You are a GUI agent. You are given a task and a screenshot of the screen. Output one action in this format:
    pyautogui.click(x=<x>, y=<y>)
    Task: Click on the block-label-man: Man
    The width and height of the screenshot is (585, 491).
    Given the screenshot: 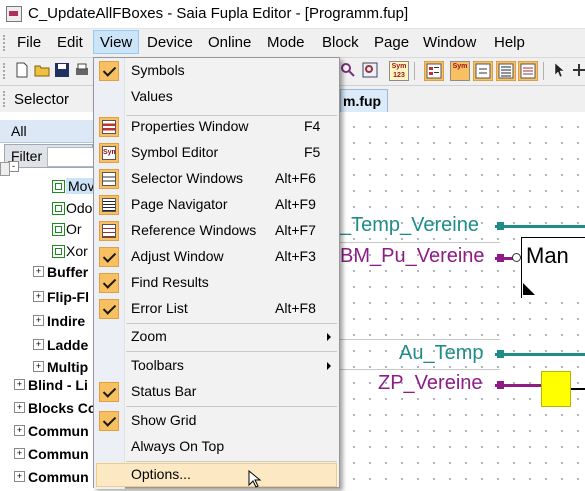 What is the action you would take?
    pyautogui.click(x=547, y=255)
    